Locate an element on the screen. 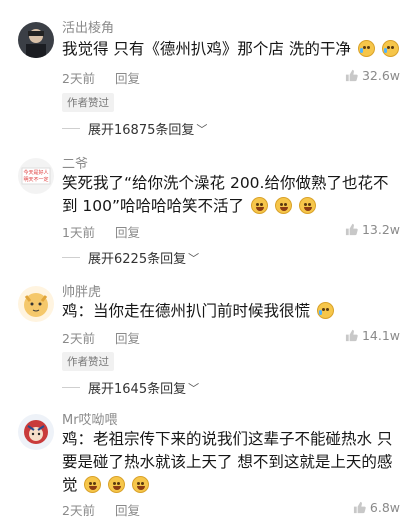 This screenshot has width=416, height=518. expand-replies-button: 展开6225条回复 ﹀ is located at coordinates (130, 257).